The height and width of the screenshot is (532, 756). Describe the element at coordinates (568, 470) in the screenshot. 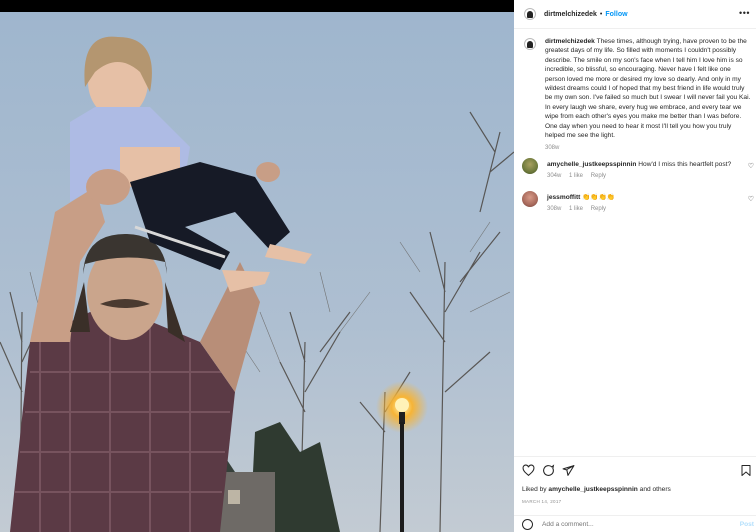

I see `share-icon` at that location.